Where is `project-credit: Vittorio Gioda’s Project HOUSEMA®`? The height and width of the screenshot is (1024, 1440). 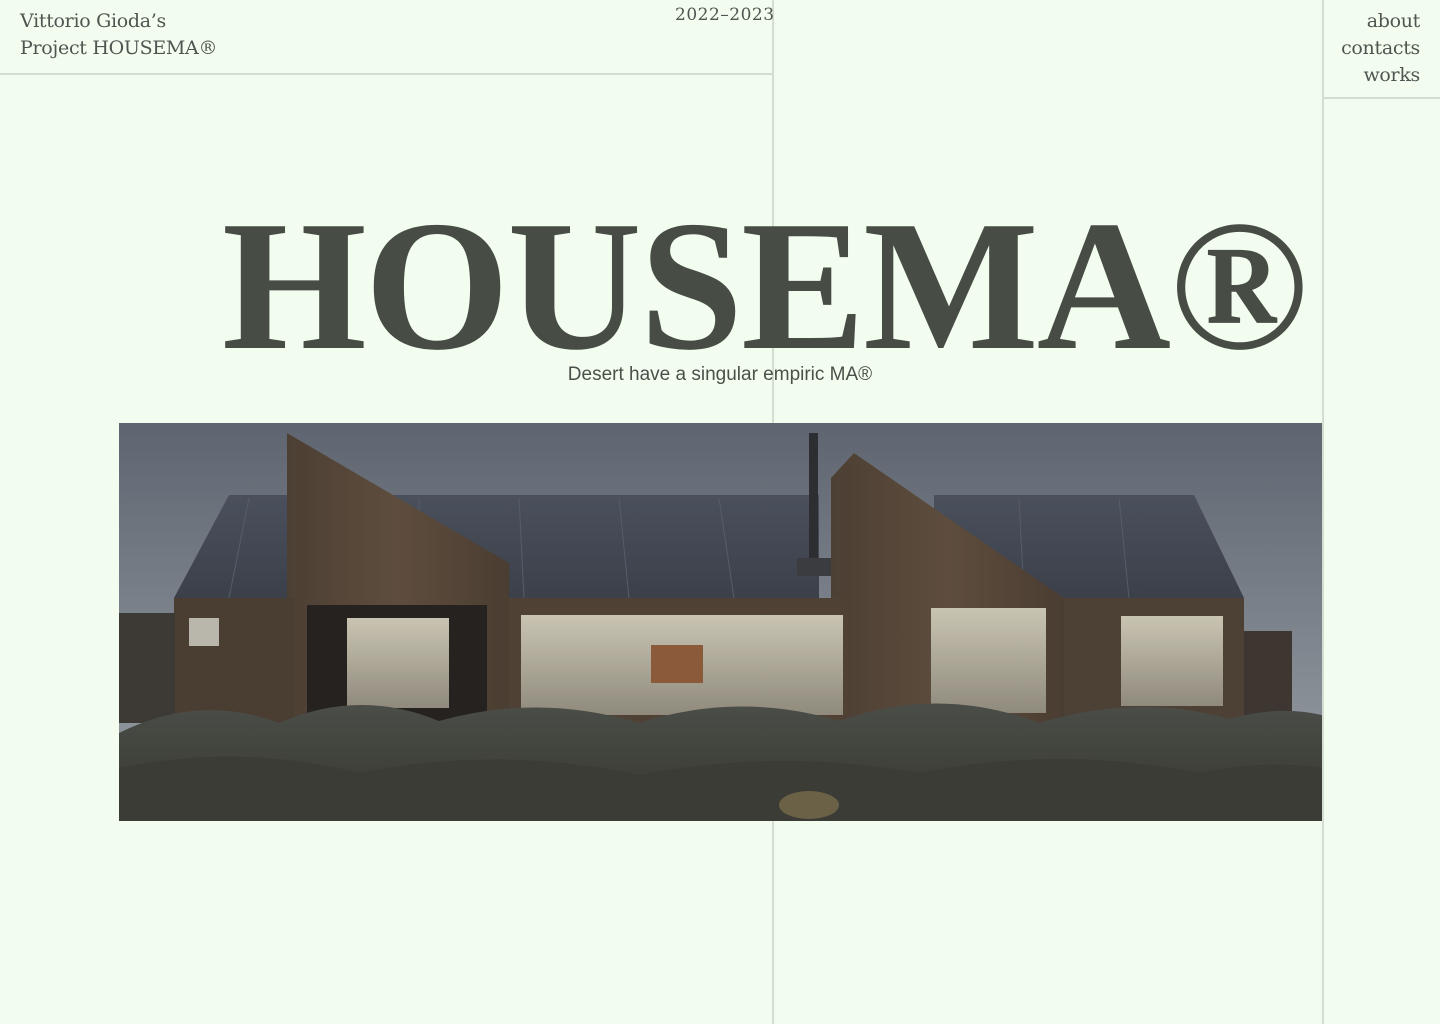 project-credit: Vittorio Gioda’s Project HOUSEMA® is located at coordinates (118, 35).